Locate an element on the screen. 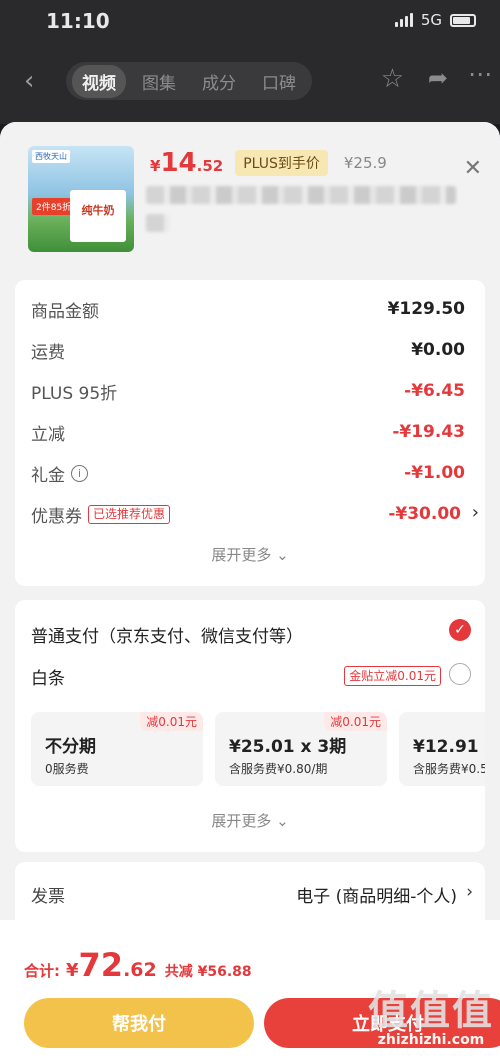 Image resolution: width=500 pixels, height=1056 pixels. network-label: 5G is located at coordinates (431, 20).